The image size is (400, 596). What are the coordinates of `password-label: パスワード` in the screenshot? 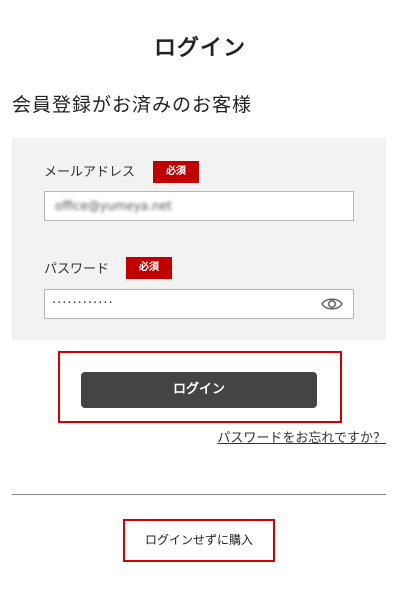 It's located at (77, 269).